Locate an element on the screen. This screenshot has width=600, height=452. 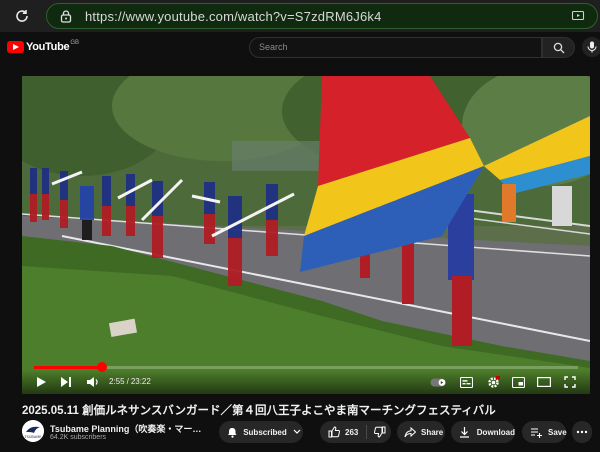
current-time: 2:55 is located at coordinates (117, 381).